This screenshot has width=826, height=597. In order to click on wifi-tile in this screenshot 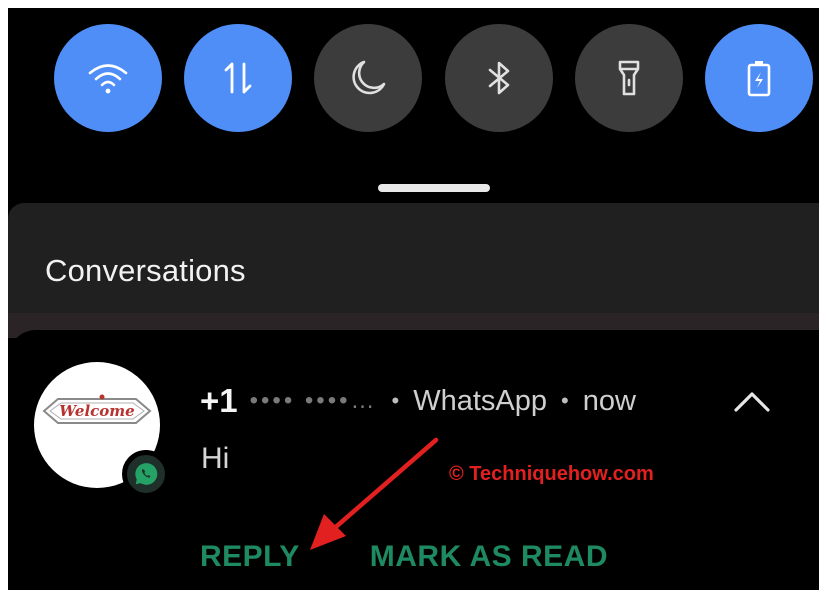, I will do `click(108, 78)`.